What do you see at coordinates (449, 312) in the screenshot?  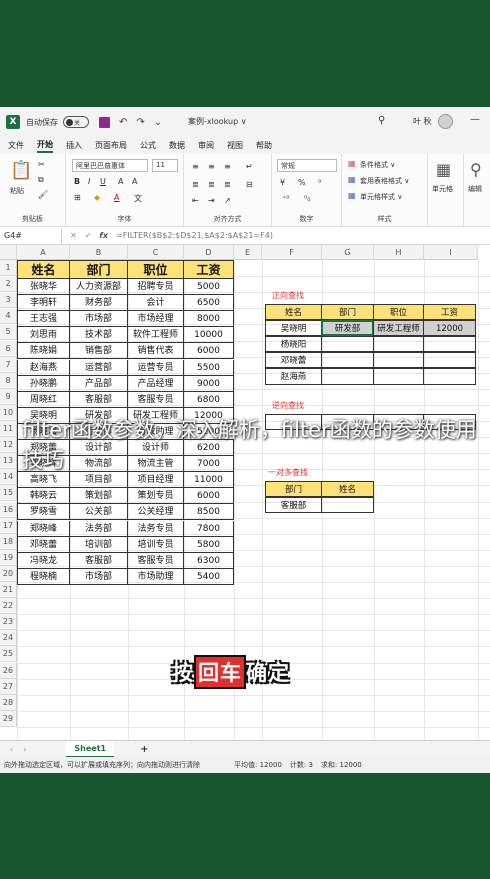 I see `lookup-header-cell: 工资` at bounding box center [449, 312].